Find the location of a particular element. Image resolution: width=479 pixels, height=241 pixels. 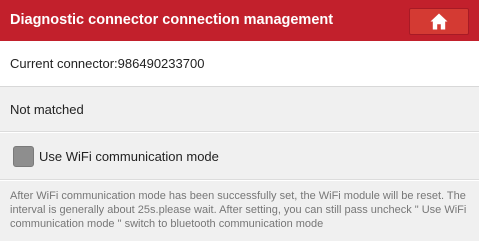

wifi-mode-checkbox is located at coordinates (23, 156).